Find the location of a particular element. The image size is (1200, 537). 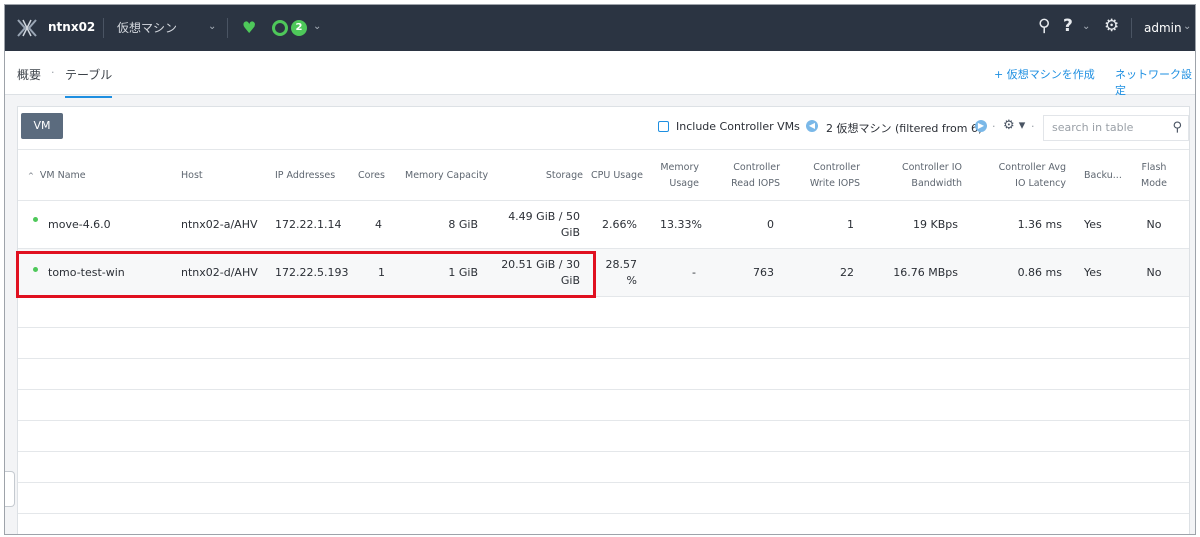

memory-usage-cell: - is located at coordinates (694, 272).